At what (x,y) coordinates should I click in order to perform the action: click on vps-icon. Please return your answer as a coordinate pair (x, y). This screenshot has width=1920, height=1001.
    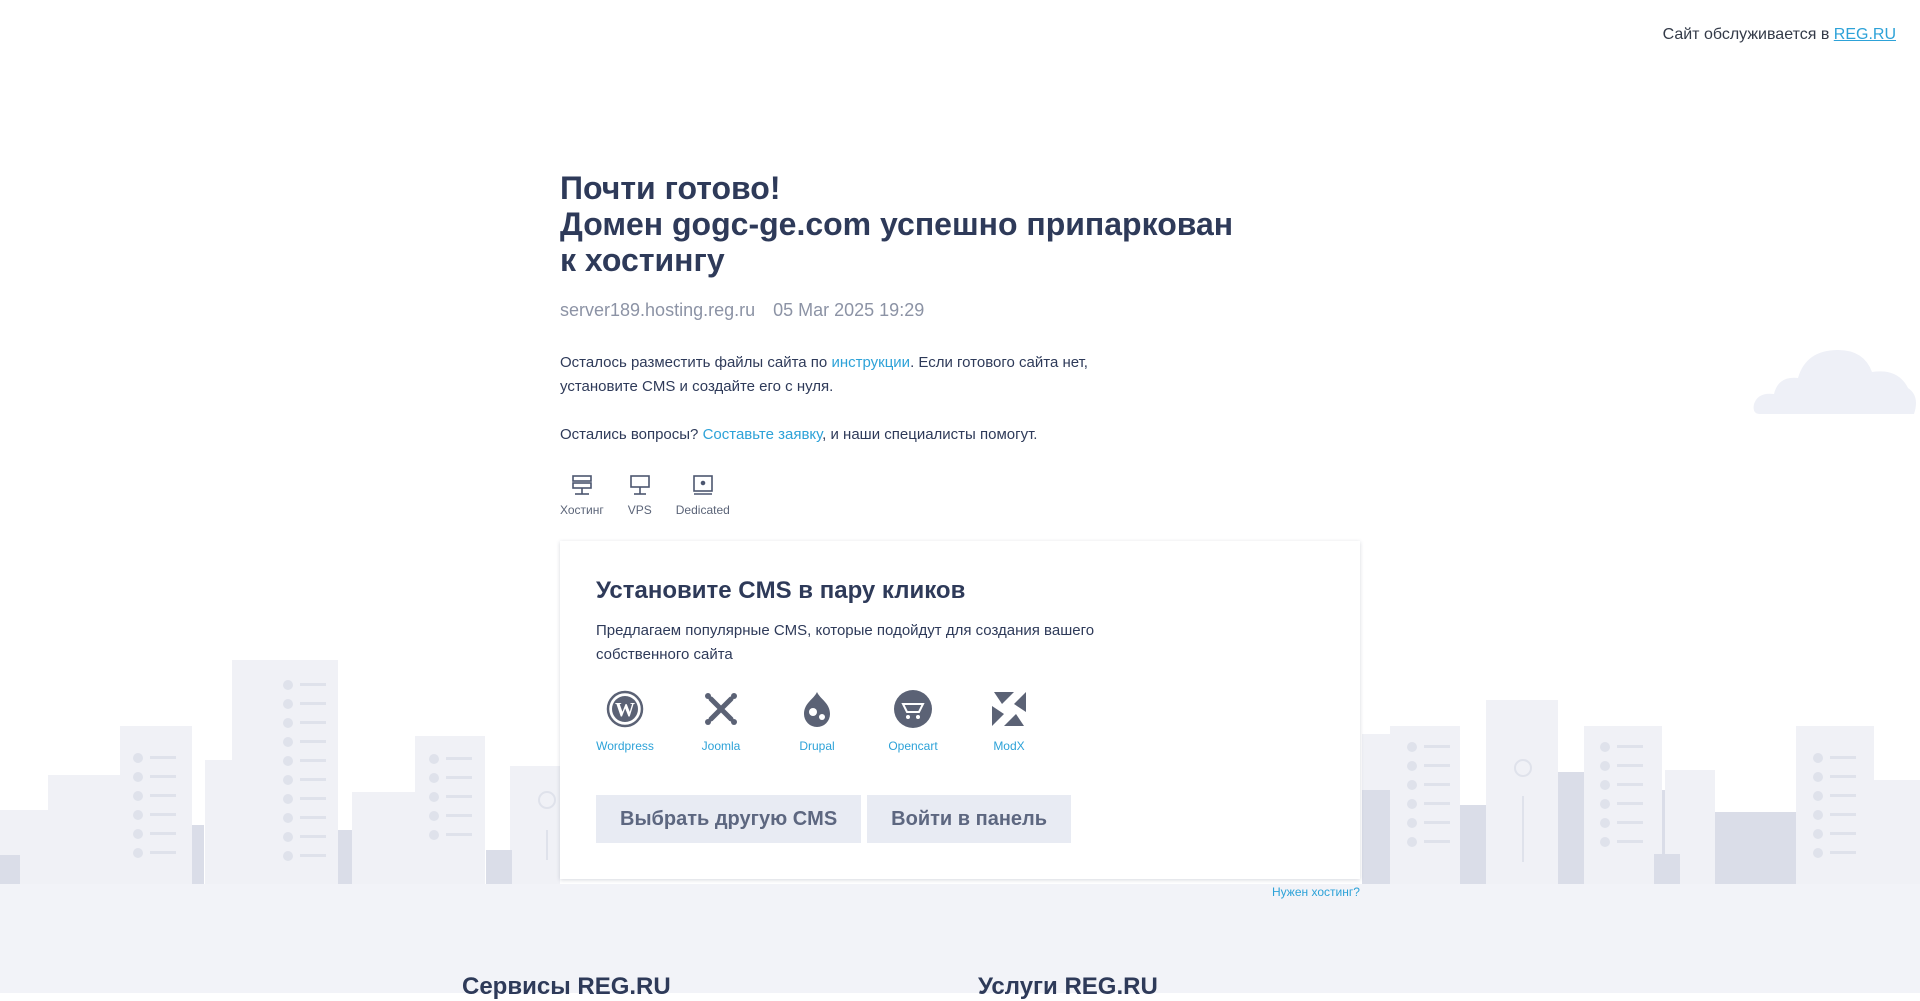
    Looking at the image, I should click on (639, 485).